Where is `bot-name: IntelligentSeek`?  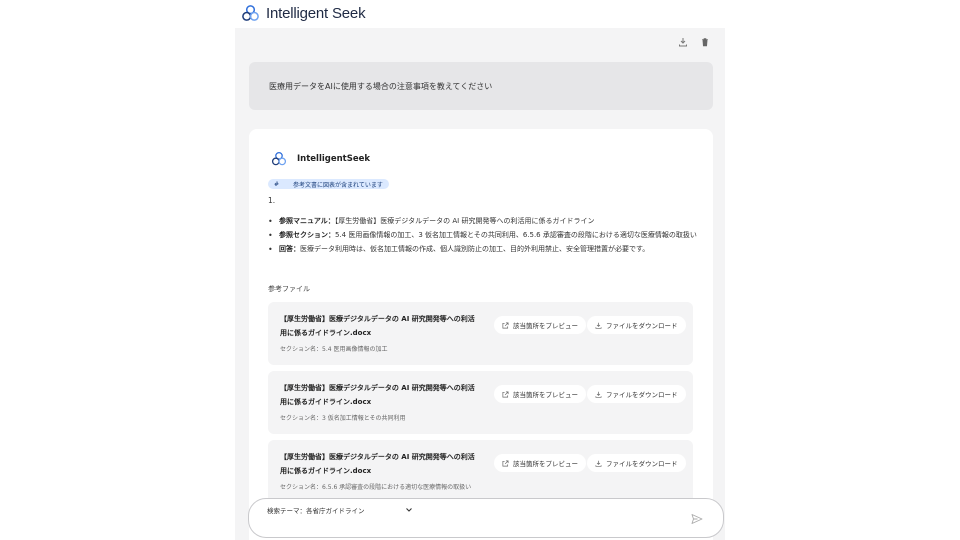
bot-name: IntelligentSeek is located at coordinates (334, 159).